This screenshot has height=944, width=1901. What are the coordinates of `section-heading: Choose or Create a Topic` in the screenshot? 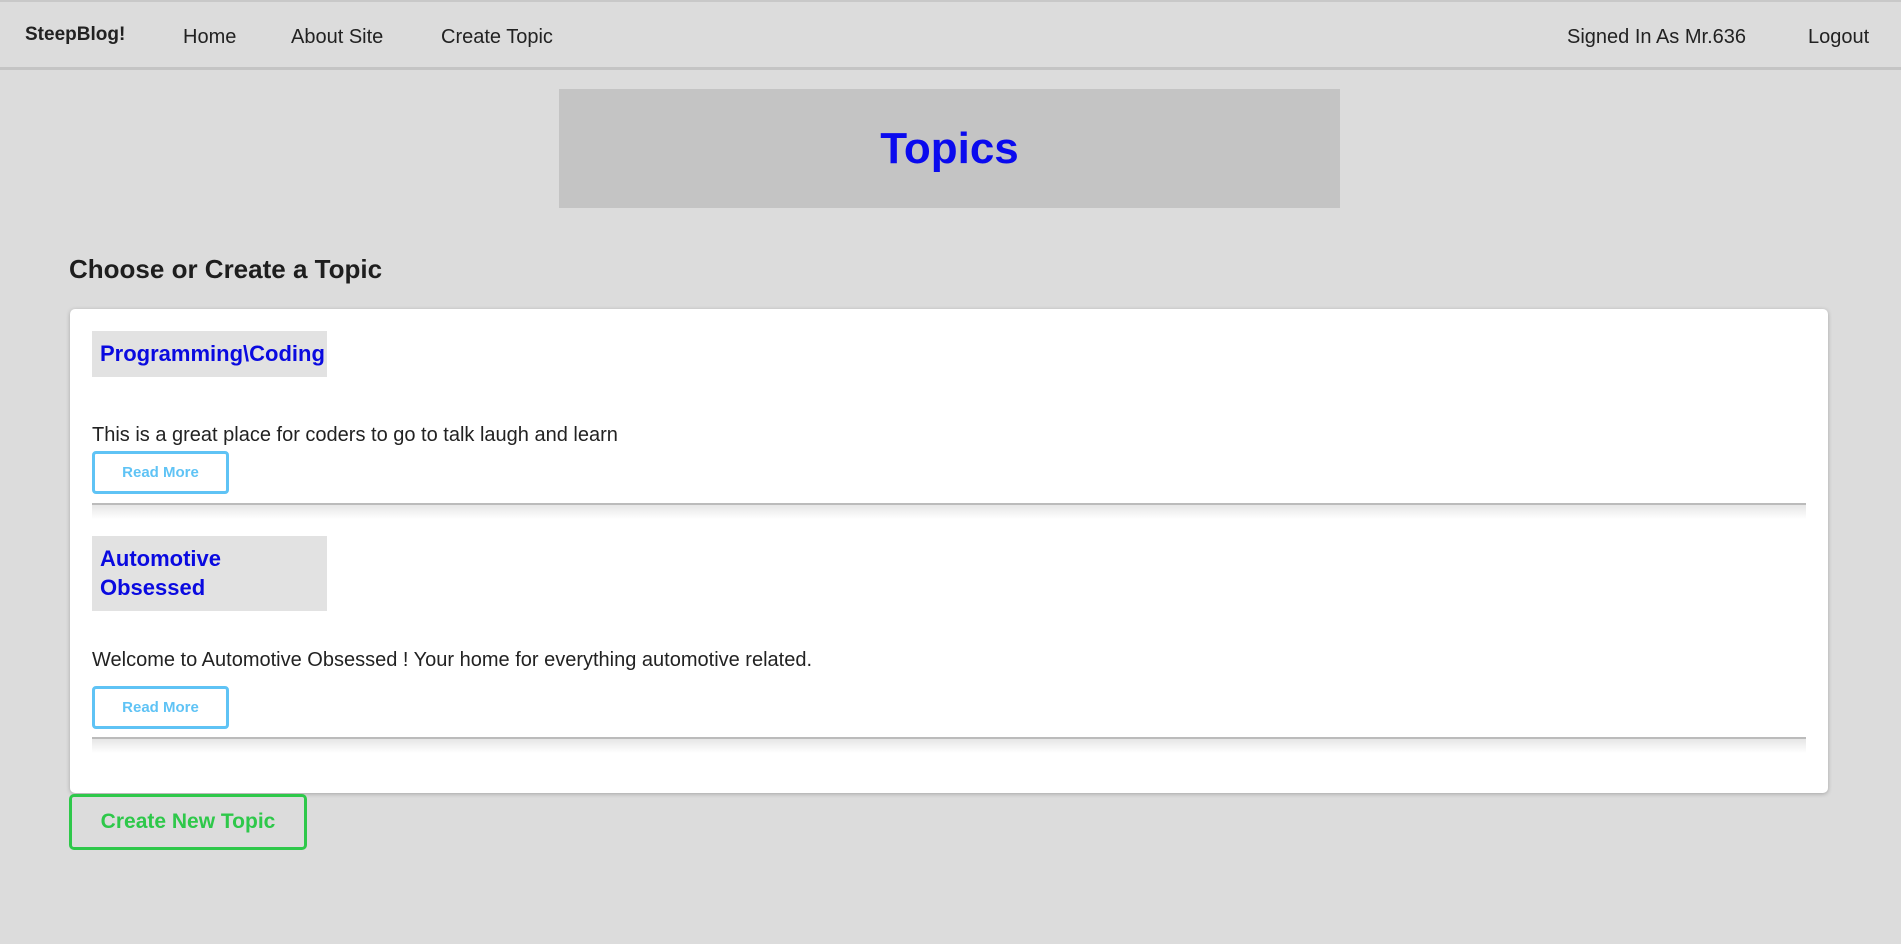 It's located at (226, 269).